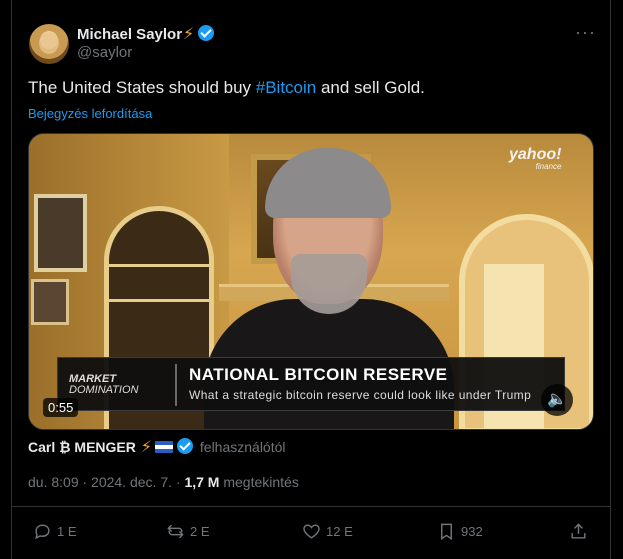  I want to click on mute-toggle-icon: 🔈, so click(557, 400).